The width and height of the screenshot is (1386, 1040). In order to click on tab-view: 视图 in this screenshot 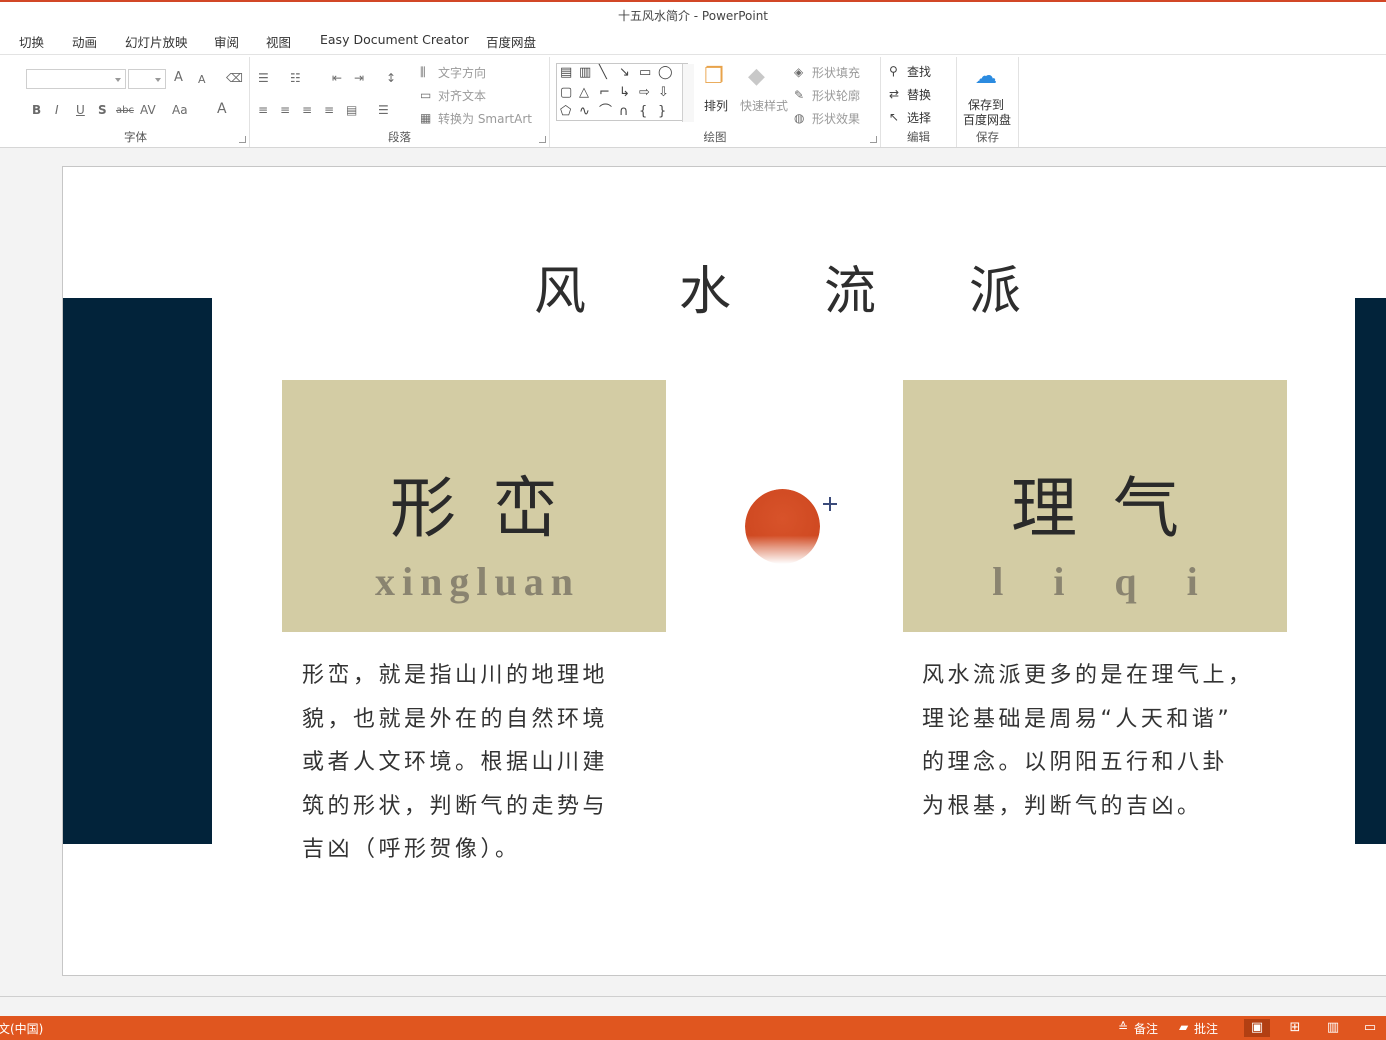, I will do `click(278, 41)`.